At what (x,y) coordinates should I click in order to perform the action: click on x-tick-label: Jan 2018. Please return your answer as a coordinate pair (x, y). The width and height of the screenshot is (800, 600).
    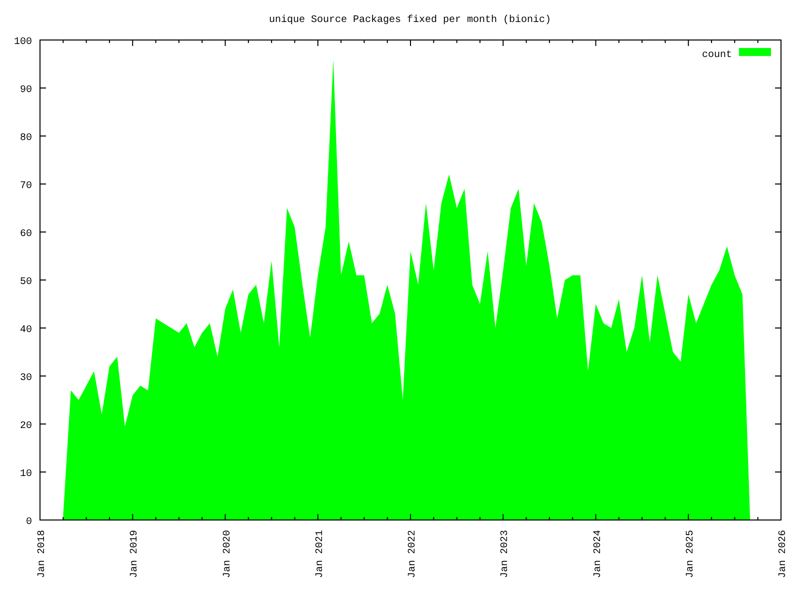
    Looking at the image, I should click on (42, 554).